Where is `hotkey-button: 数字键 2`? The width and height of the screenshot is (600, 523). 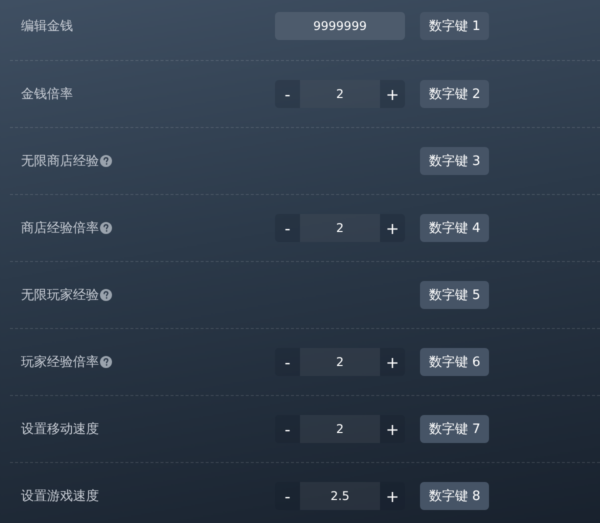 hotkey-button: 数字键 2 is located at coordinates (455, 94).